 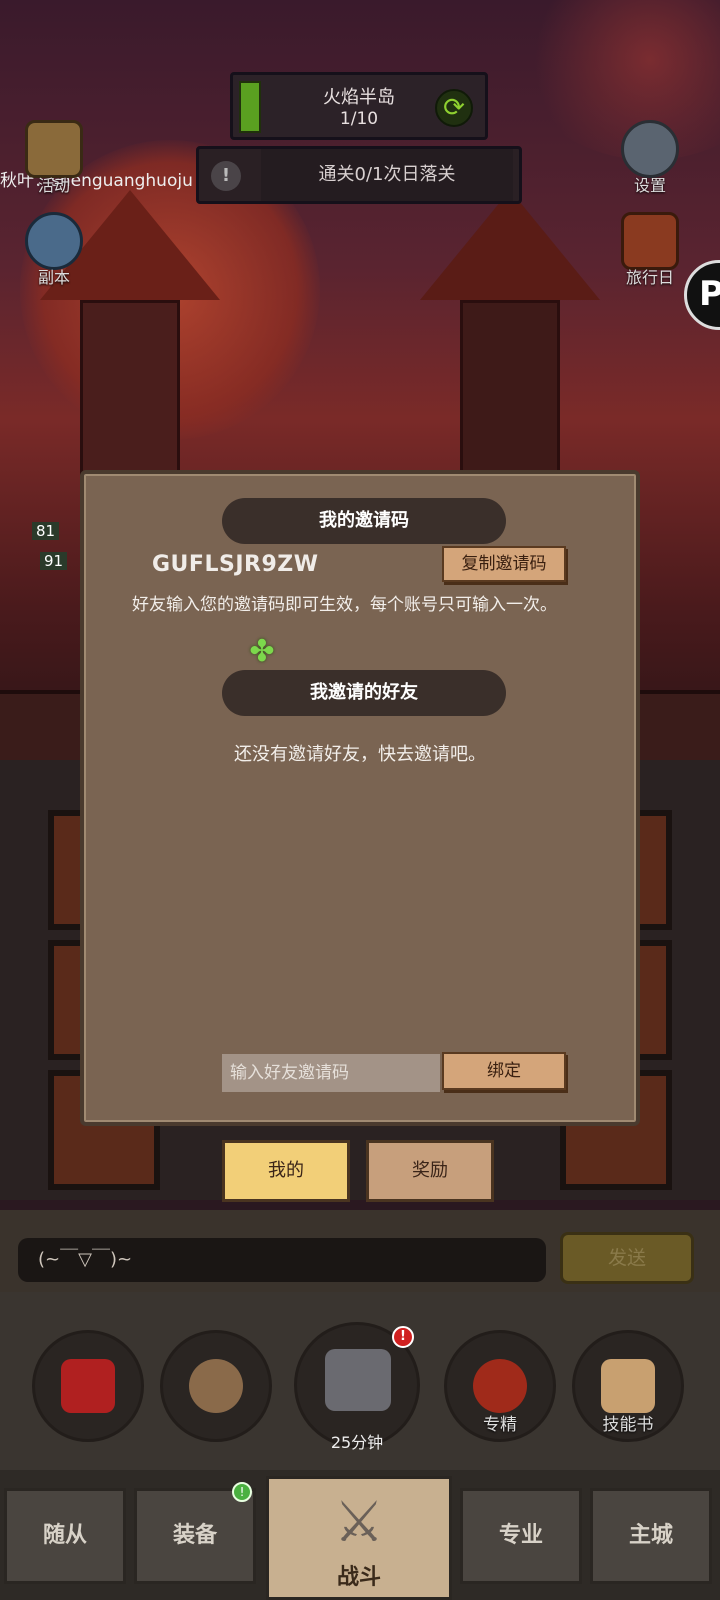 What do you see at coordinates (359, 1522) in the screenshot?
I see `crossed-swords-icon: ⚔` at bounding box center [359, 1522].